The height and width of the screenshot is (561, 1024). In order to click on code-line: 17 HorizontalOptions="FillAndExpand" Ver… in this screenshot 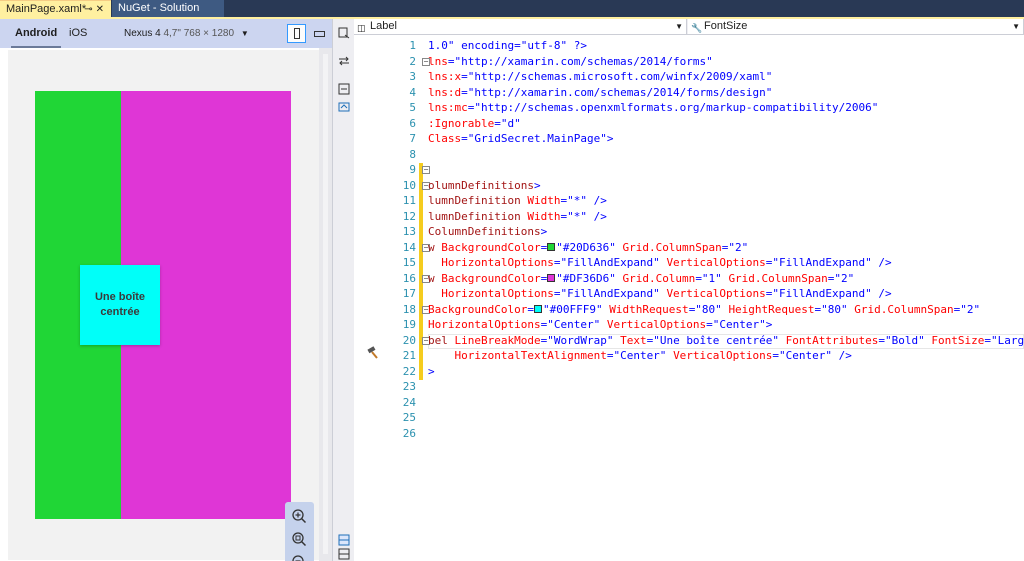, I will do `click(689, 295)`.